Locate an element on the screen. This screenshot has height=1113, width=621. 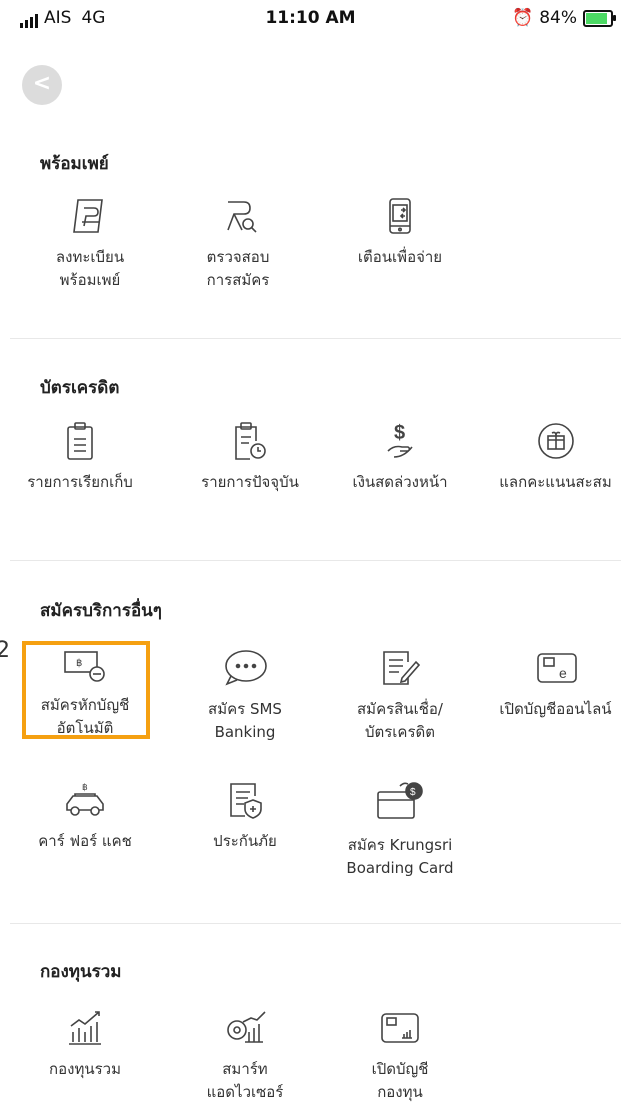
car-for-cash-item: ฿ คาร์ ฟอร์ แคช is located at coordinates (85, 816).